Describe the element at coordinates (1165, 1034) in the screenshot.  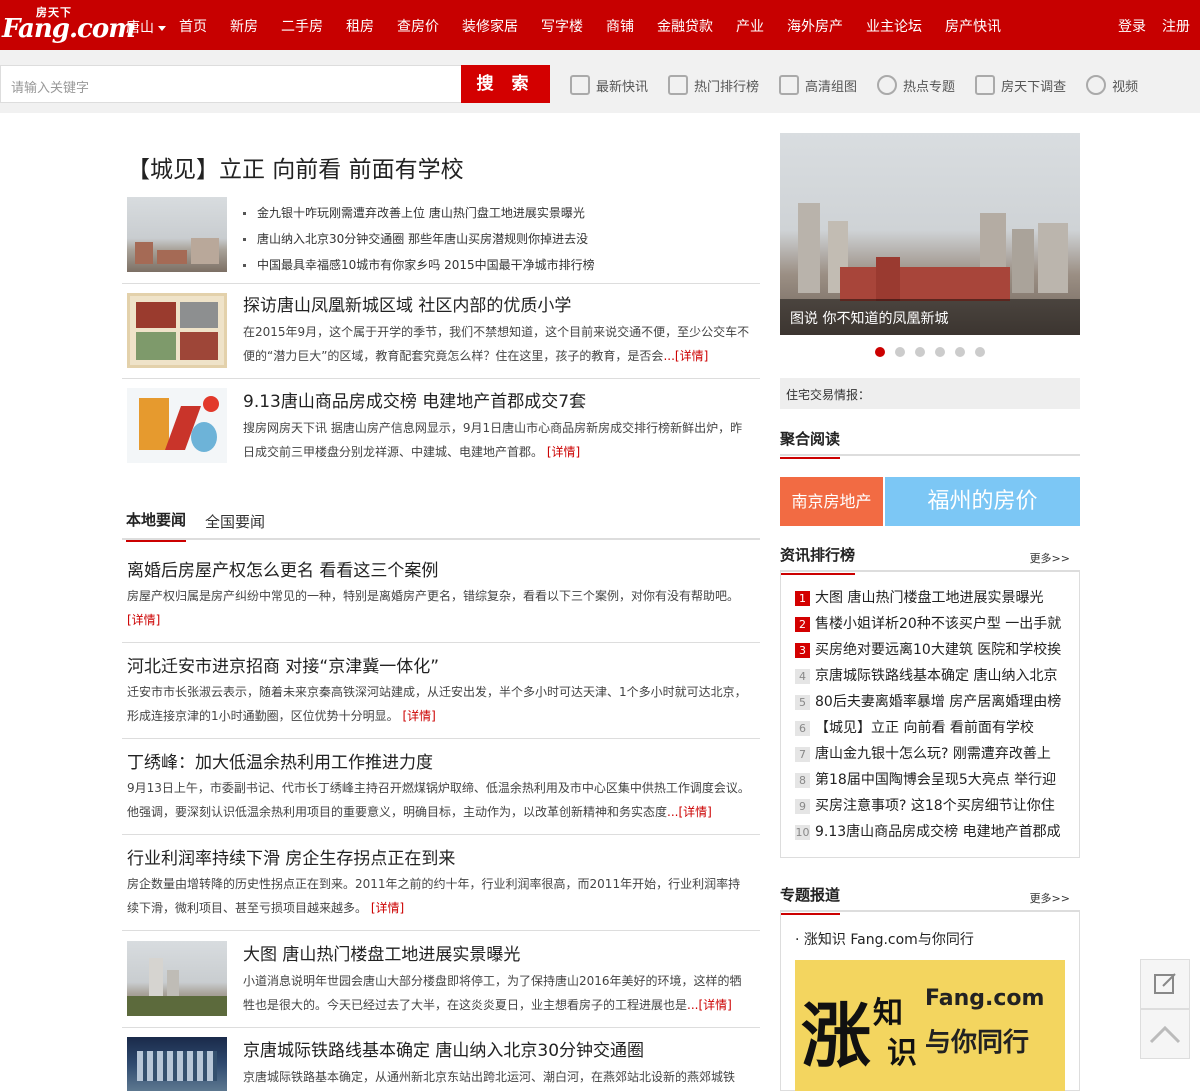
I see `back-to-top-button` at that location.